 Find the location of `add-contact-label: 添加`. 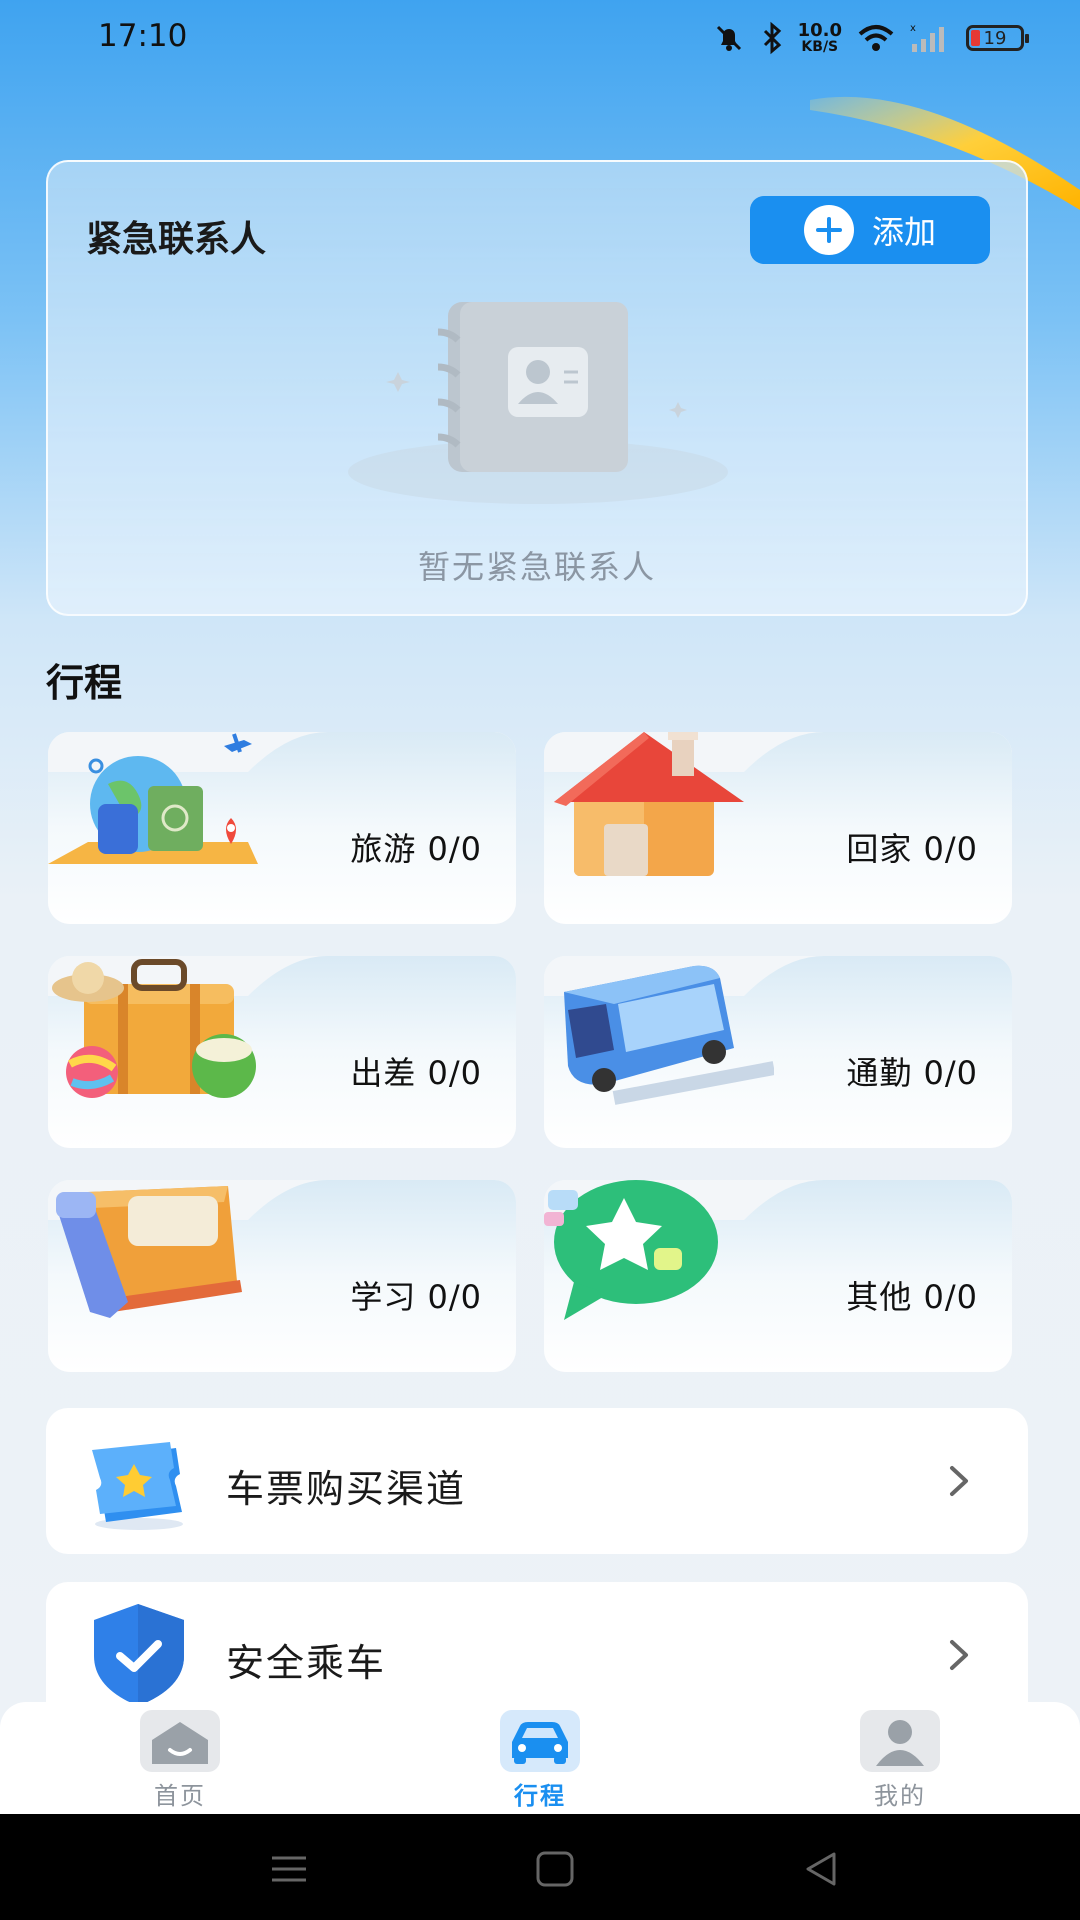

add-contact-label: 添加 is located at coordinates (903, 232).